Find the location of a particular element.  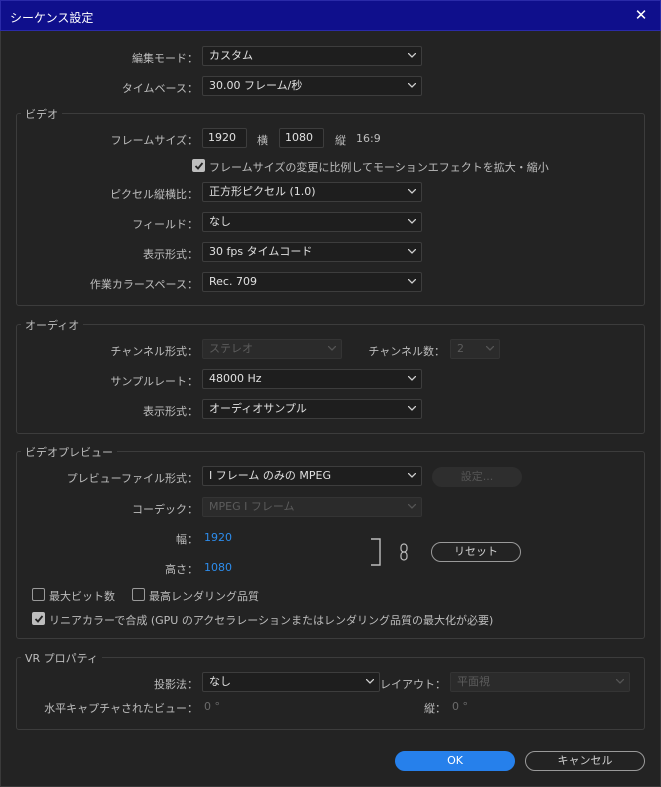

audio-group-title: オーディオ is located at coordinates (52, 325).